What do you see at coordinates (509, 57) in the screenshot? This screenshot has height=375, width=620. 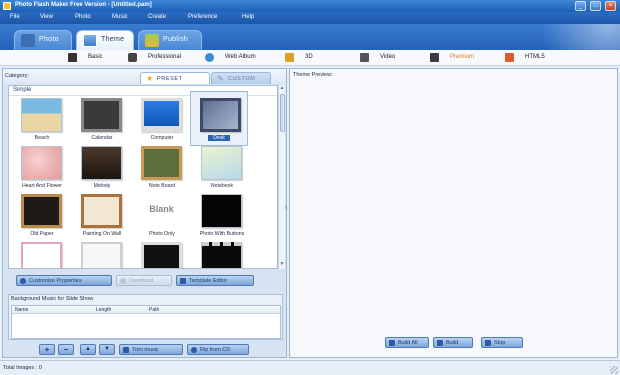 I see `html5-icon` at bounding box center [509, 57].